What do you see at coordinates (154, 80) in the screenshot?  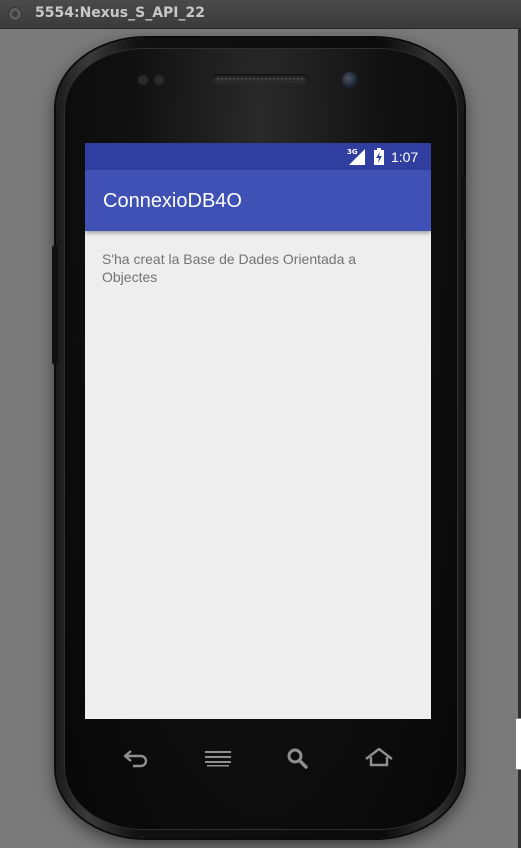 I see `proximity-sensor` at bounding box center [154, 80].